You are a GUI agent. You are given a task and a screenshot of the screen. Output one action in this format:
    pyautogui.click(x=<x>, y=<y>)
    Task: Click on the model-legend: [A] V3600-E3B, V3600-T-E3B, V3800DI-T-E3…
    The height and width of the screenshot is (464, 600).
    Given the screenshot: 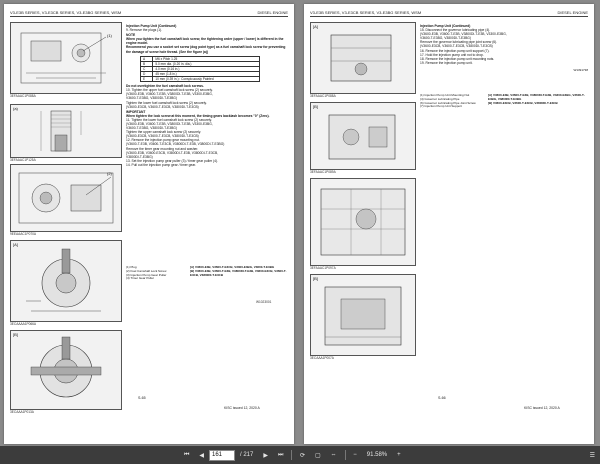 What is the action you would take?
    pyautogui.click(x=538, y=99)
    